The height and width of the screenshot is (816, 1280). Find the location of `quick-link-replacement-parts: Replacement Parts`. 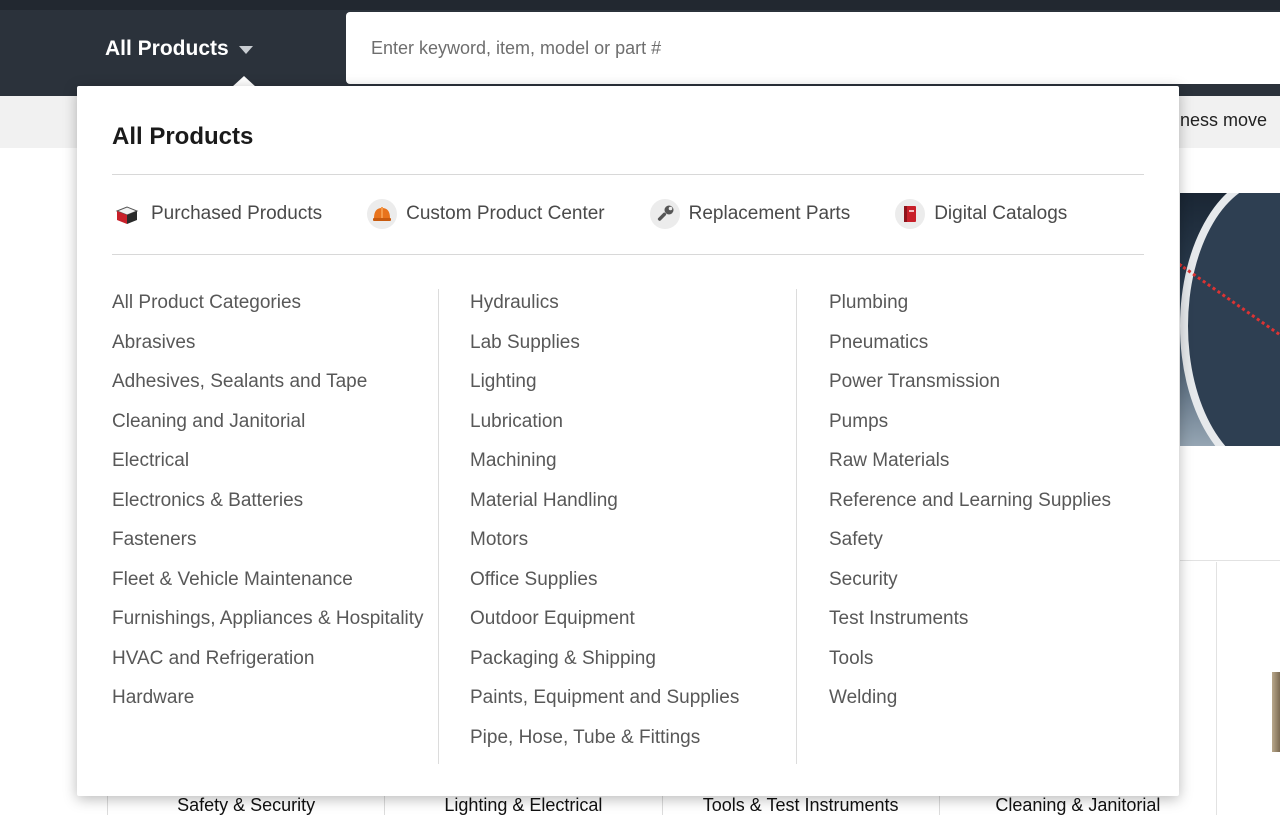

quick-link-replacement-parts: Replacement Parts is located at coordinates (750, 214).